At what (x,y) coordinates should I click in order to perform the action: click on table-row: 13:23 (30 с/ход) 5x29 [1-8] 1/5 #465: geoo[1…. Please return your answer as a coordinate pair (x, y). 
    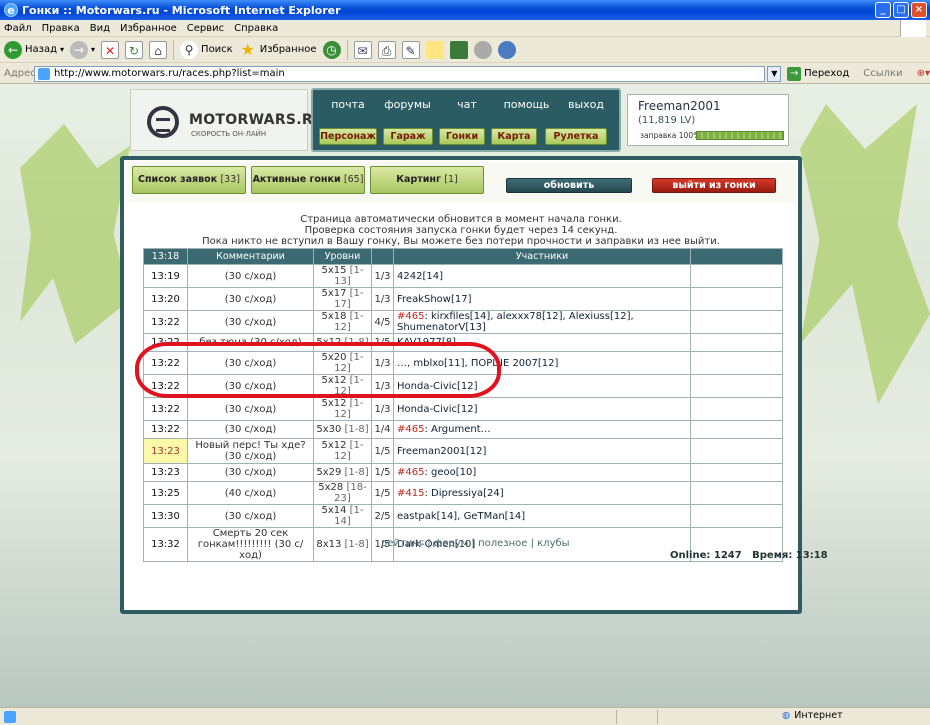
    Looking at the image, I should click on (463, 472).